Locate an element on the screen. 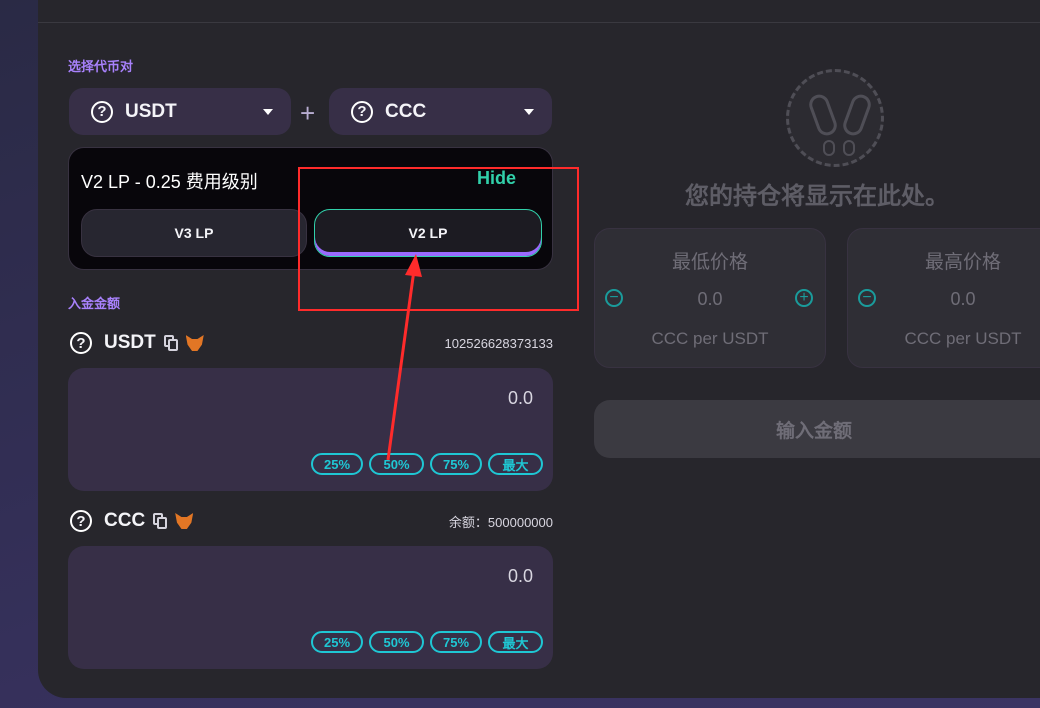 The image size is (1040, 708). pair-section-label: 选择代币对 is located at coordinates (101, 66).